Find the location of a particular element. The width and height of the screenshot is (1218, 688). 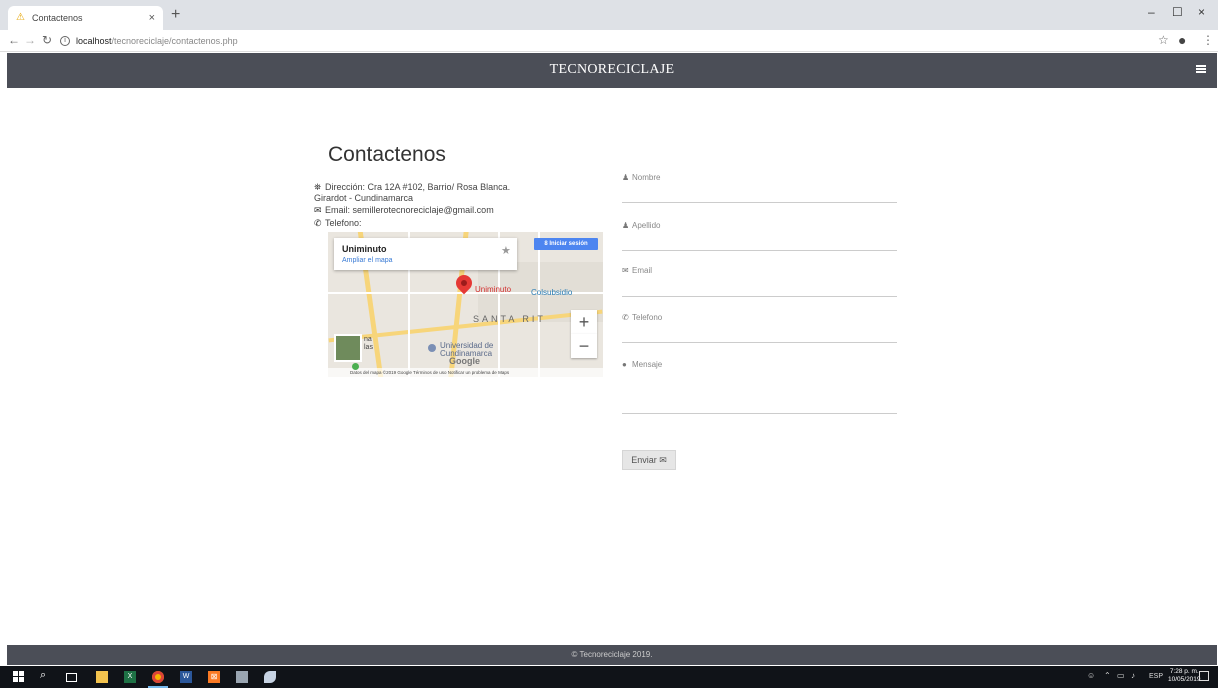

new-tab-button: + is located at coordinates (175, 15).